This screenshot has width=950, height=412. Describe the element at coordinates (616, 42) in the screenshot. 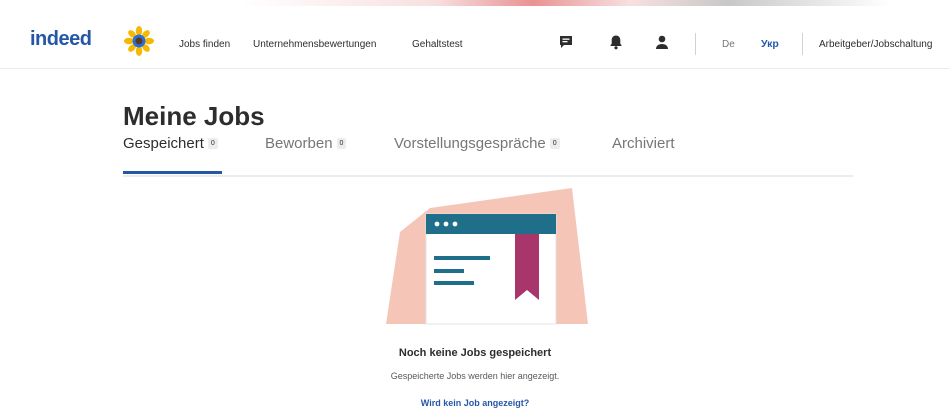

I see `notifications-icon` at that location.